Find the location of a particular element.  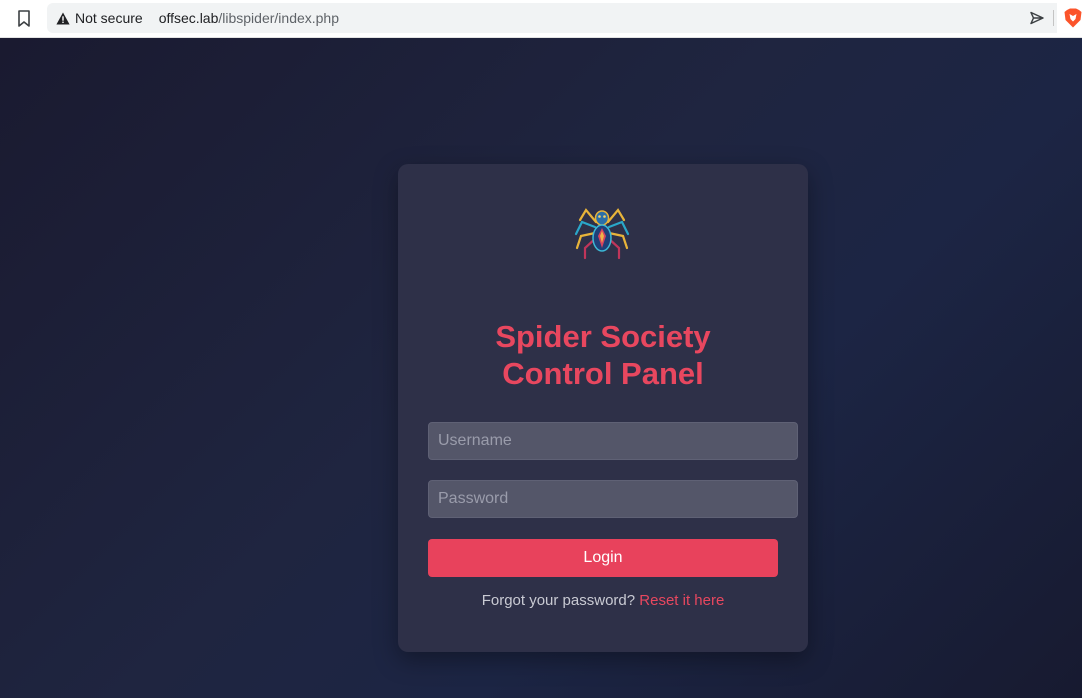

url-text: offsec.lab/libspider/index.php is located at coordinates (249, 18).